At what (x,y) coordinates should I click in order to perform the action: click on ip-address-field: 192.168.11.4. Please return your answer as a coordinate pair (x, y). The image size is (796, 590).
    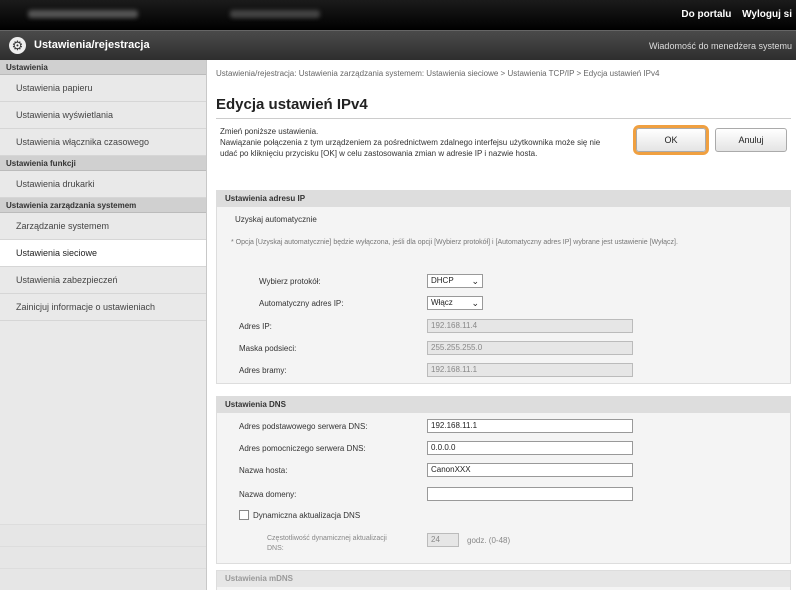
    Looking at the image, I should click on (530, 326).